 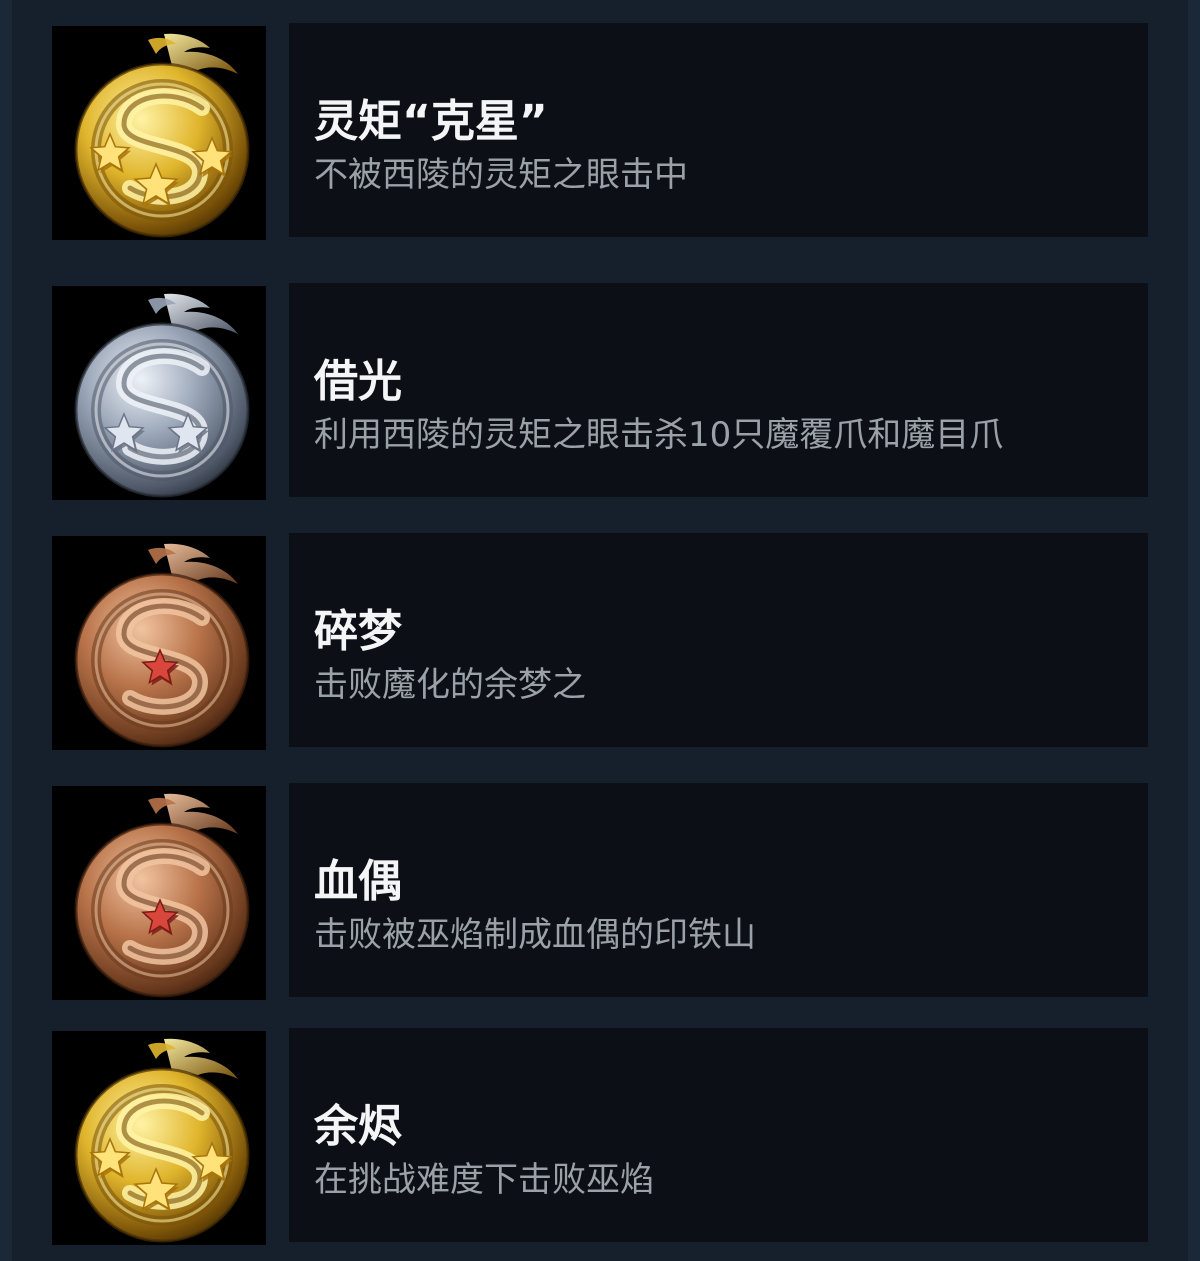 I want to click on achievement-description: 利用西陵的灵矩之眼击杀10只魔覆爪和魔目爪, so click(x=659, y=435).